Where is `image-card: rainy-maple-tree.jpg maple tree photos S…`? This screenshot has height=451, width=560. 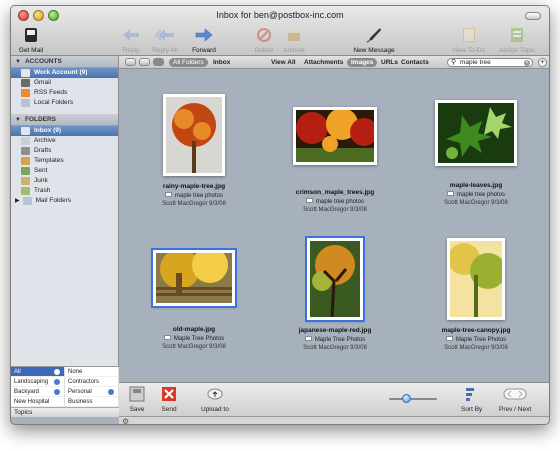
image-card: rainy-maple-tree.jpg maple tree photos S… is located at coordinates (194, 150).